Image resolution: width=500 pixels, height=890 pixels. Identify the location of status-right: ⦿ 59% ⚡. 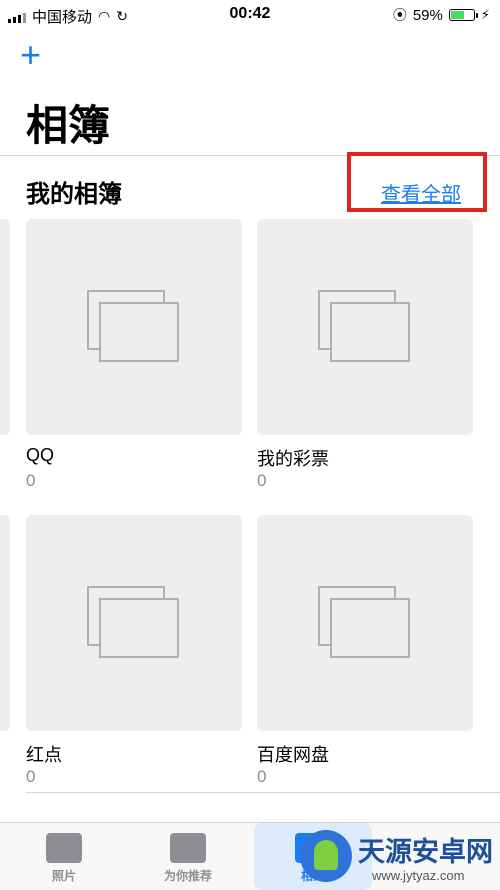
(441, 15).